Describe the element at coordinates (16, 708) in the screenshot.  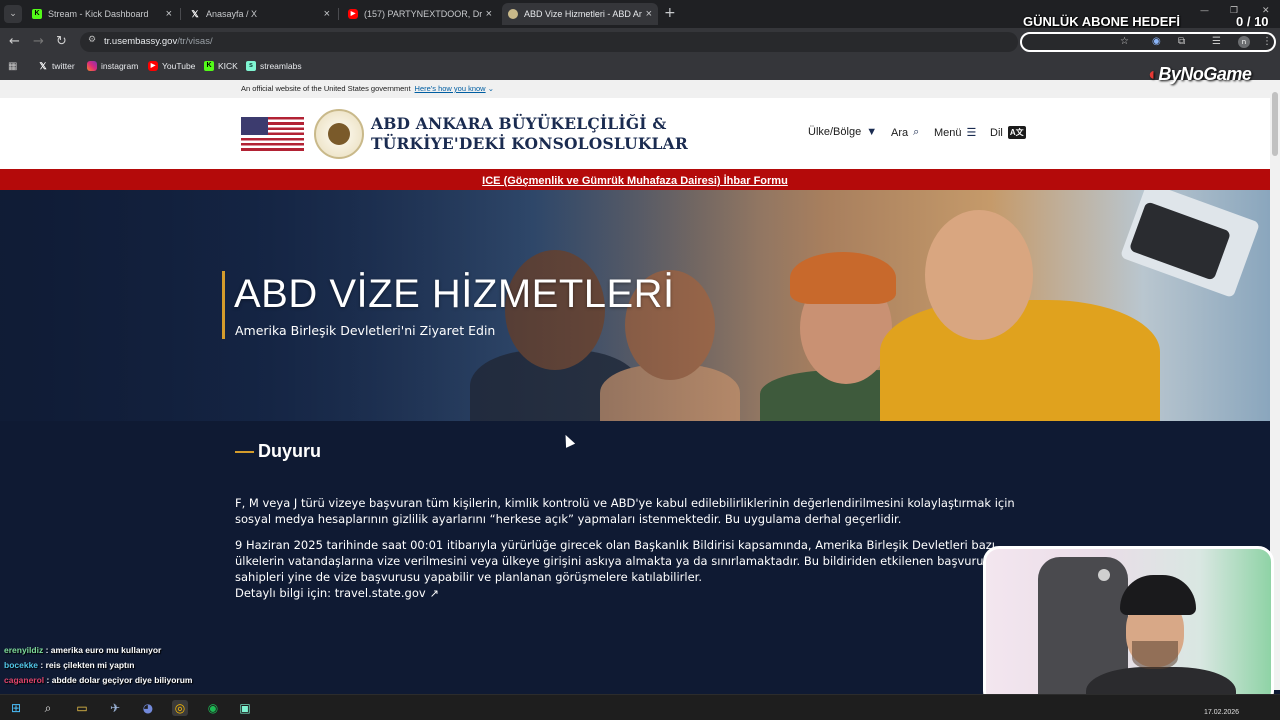
I see `windows-start-icon: ⊞` at that location.